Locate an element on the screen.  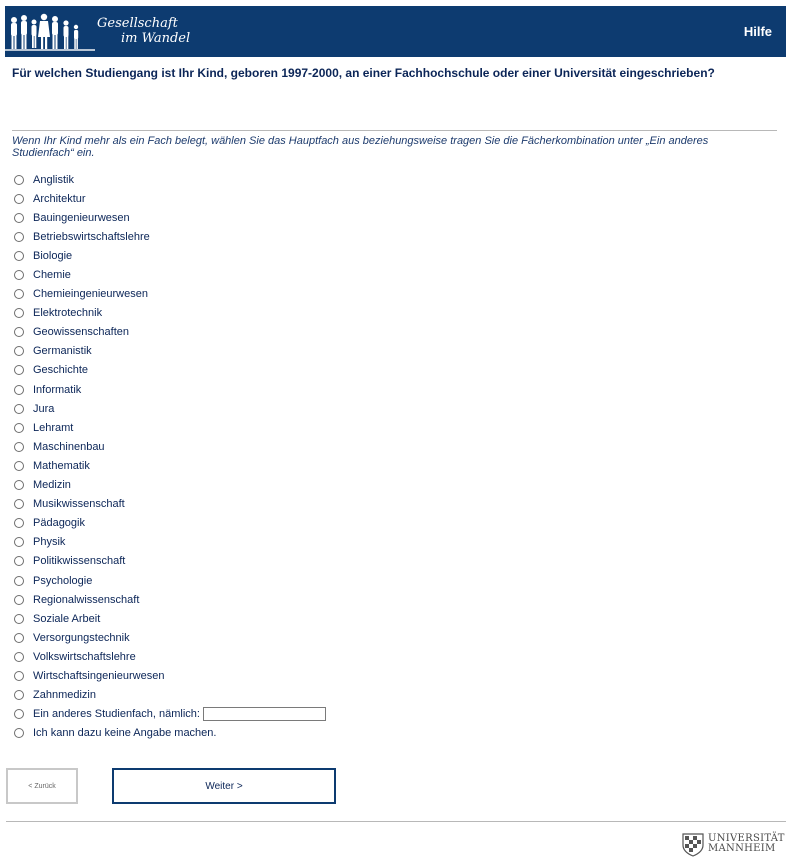
option-soziale-arbeit: Soziale Arbeit is located at coordinates (170, 618).